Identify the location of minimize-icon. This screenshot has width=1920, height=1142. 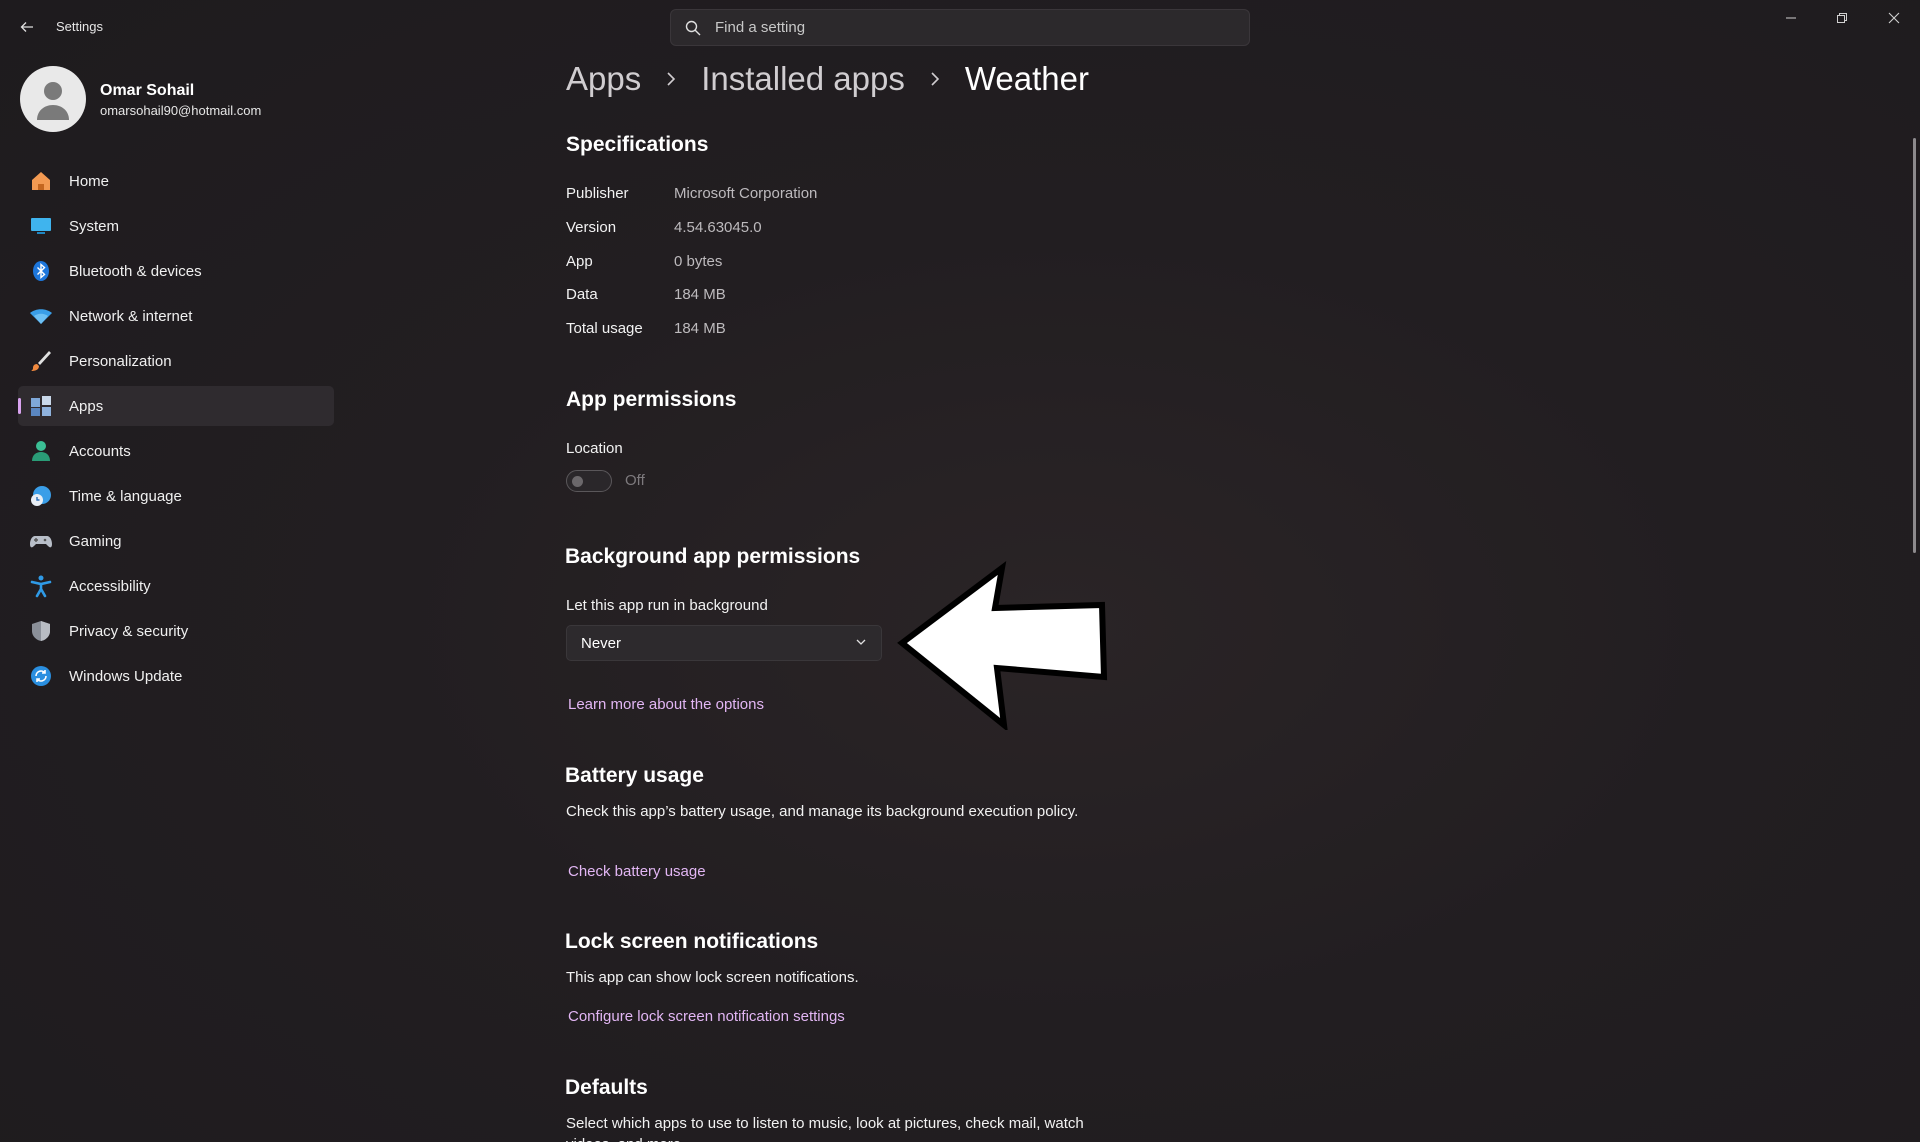
(1791, 18).